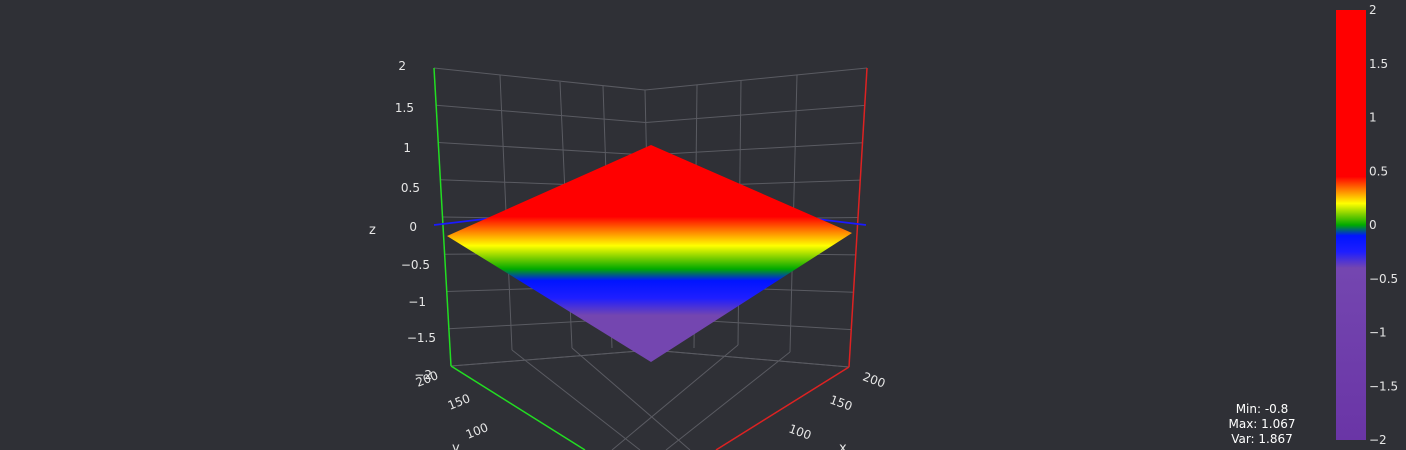 The image size is (1406, 450). Describe the element at coordinates (1373, 10) in the screenshot. I see `colorbar-tick: 2` at that location.